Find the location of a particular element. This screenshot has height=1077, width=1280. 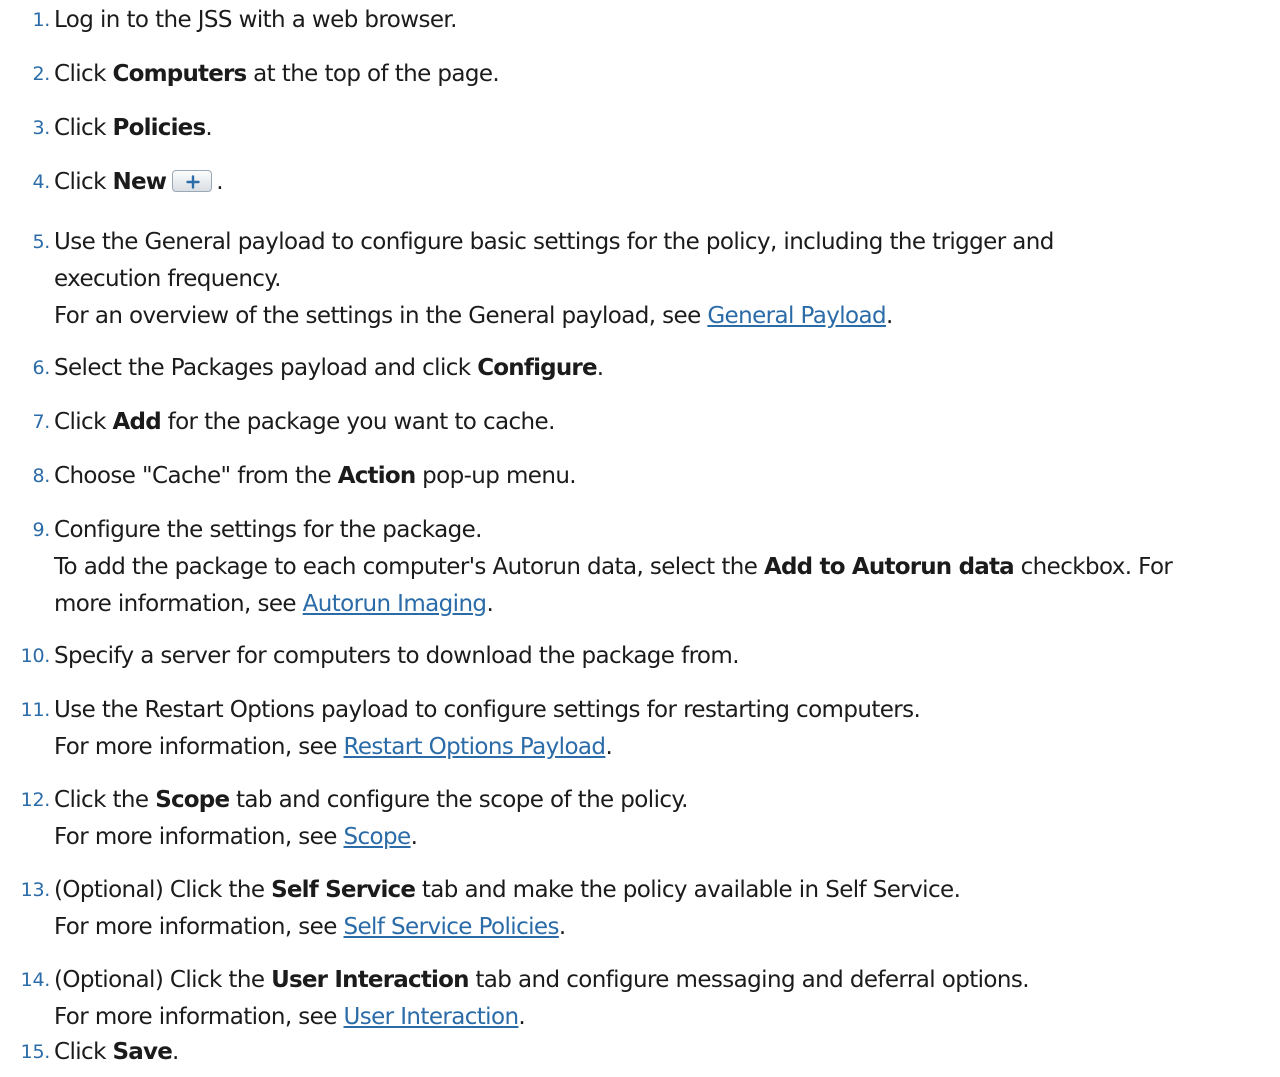

ui-term: Save is located at coordinates (142, 1052).